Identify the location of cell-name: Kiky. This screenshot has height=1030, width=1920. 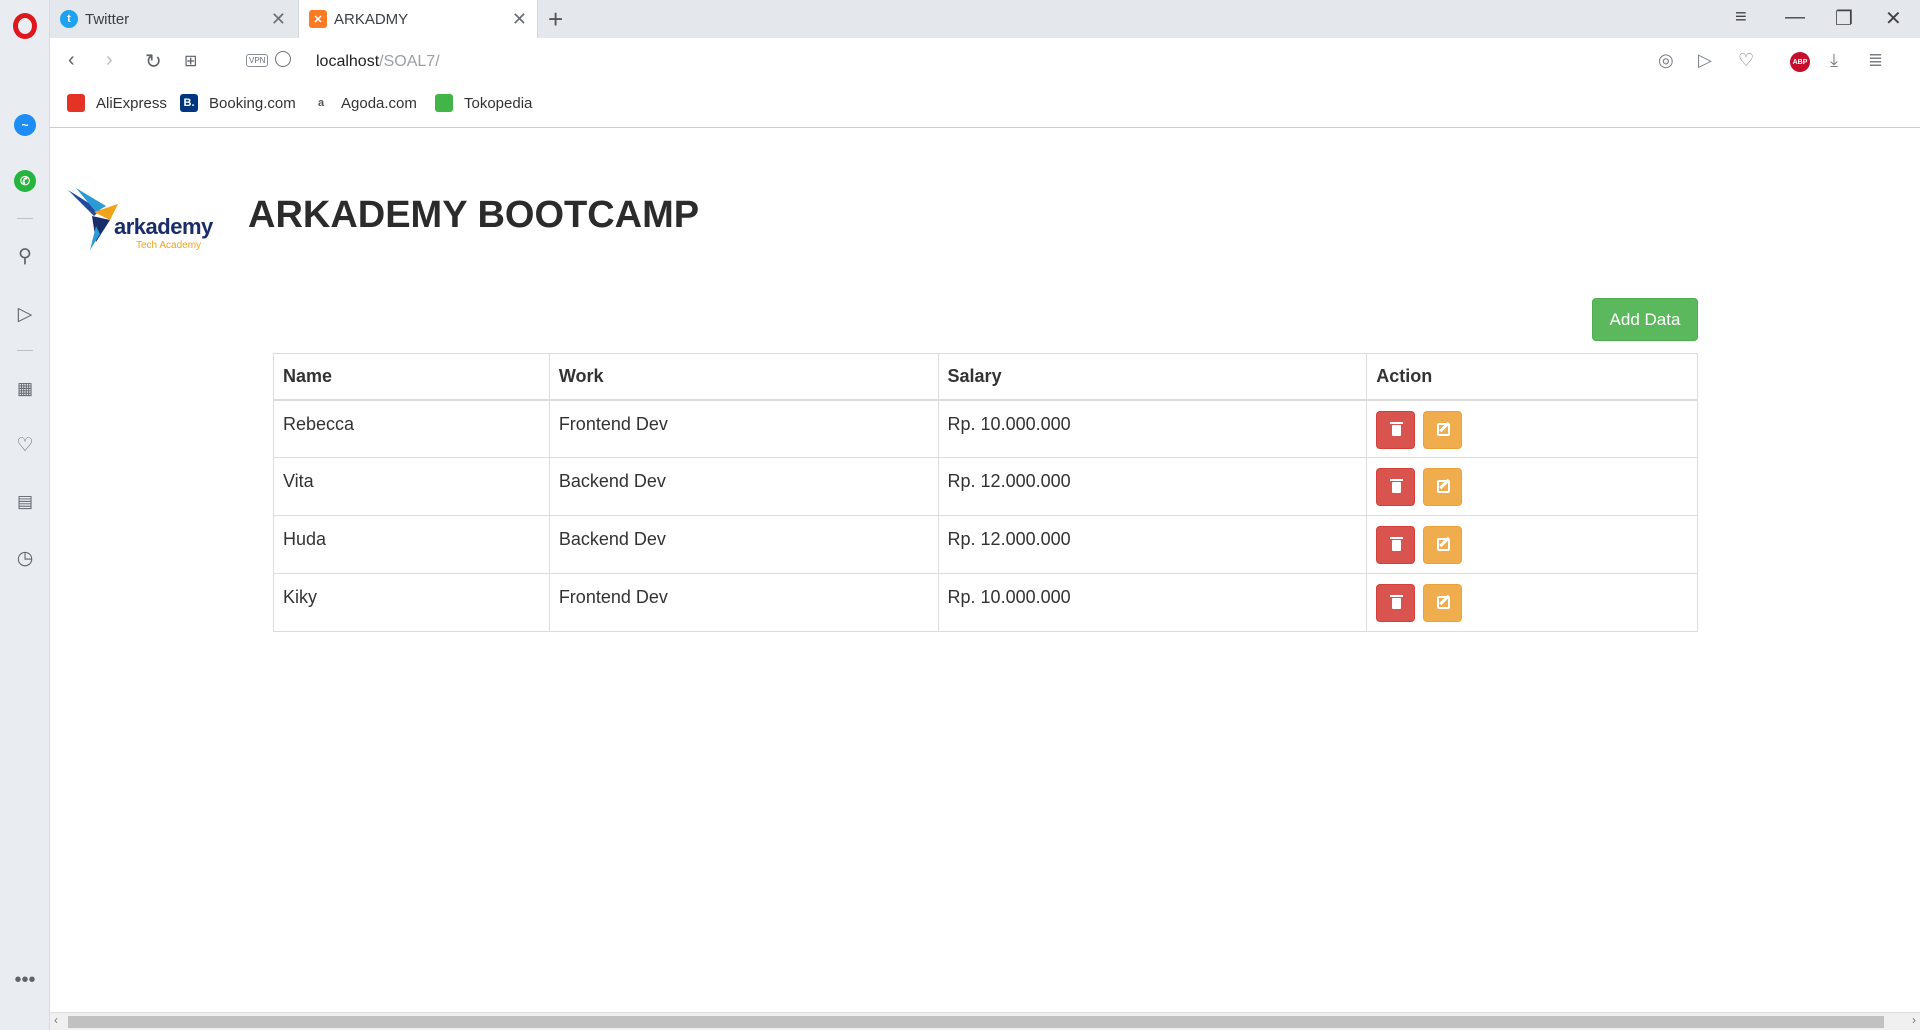
(411, 602).